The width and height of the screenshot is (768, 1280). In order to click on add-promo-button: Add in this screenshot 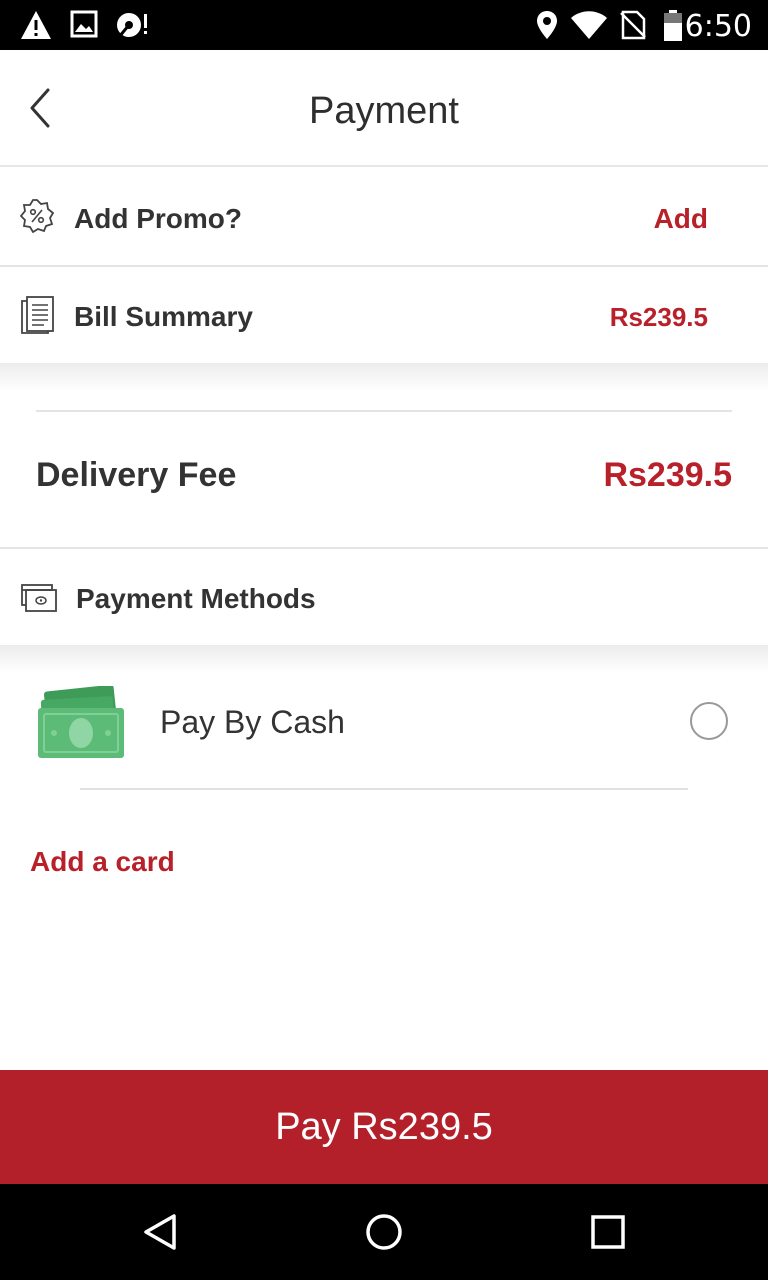, I will do `click(681, 219)`.